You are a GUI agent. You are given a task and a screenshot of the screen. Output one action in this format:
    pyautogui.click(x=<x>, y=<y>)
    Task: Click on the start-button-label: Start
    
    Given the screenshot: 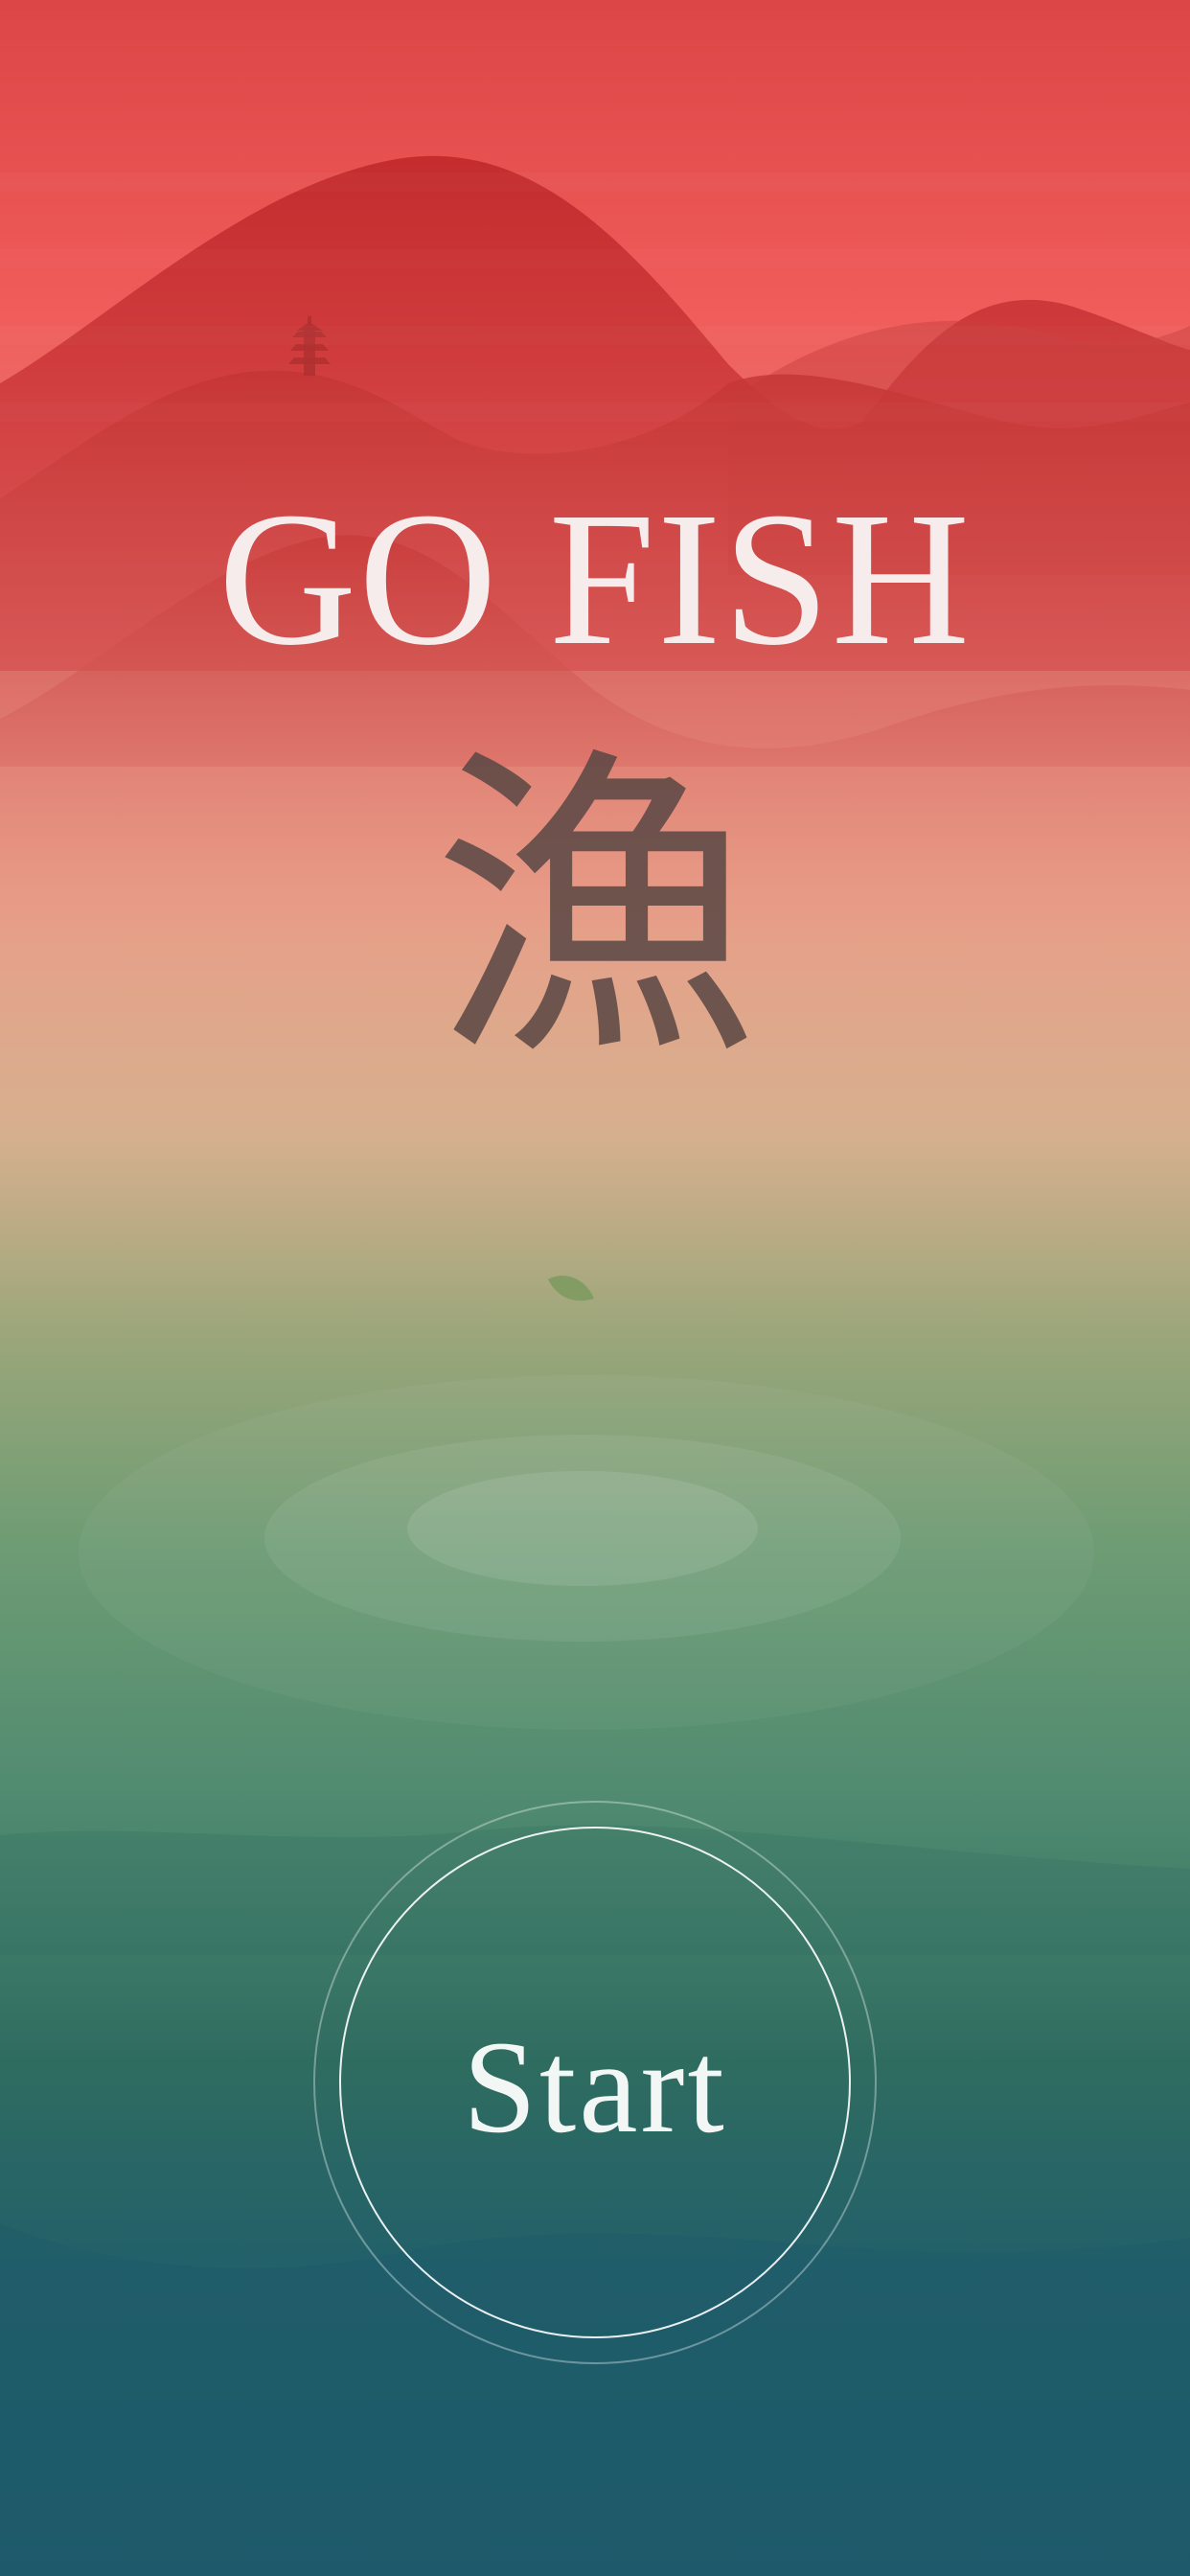 What is the action you would take?
    pyautogui.click(x=595, y=2087)
    